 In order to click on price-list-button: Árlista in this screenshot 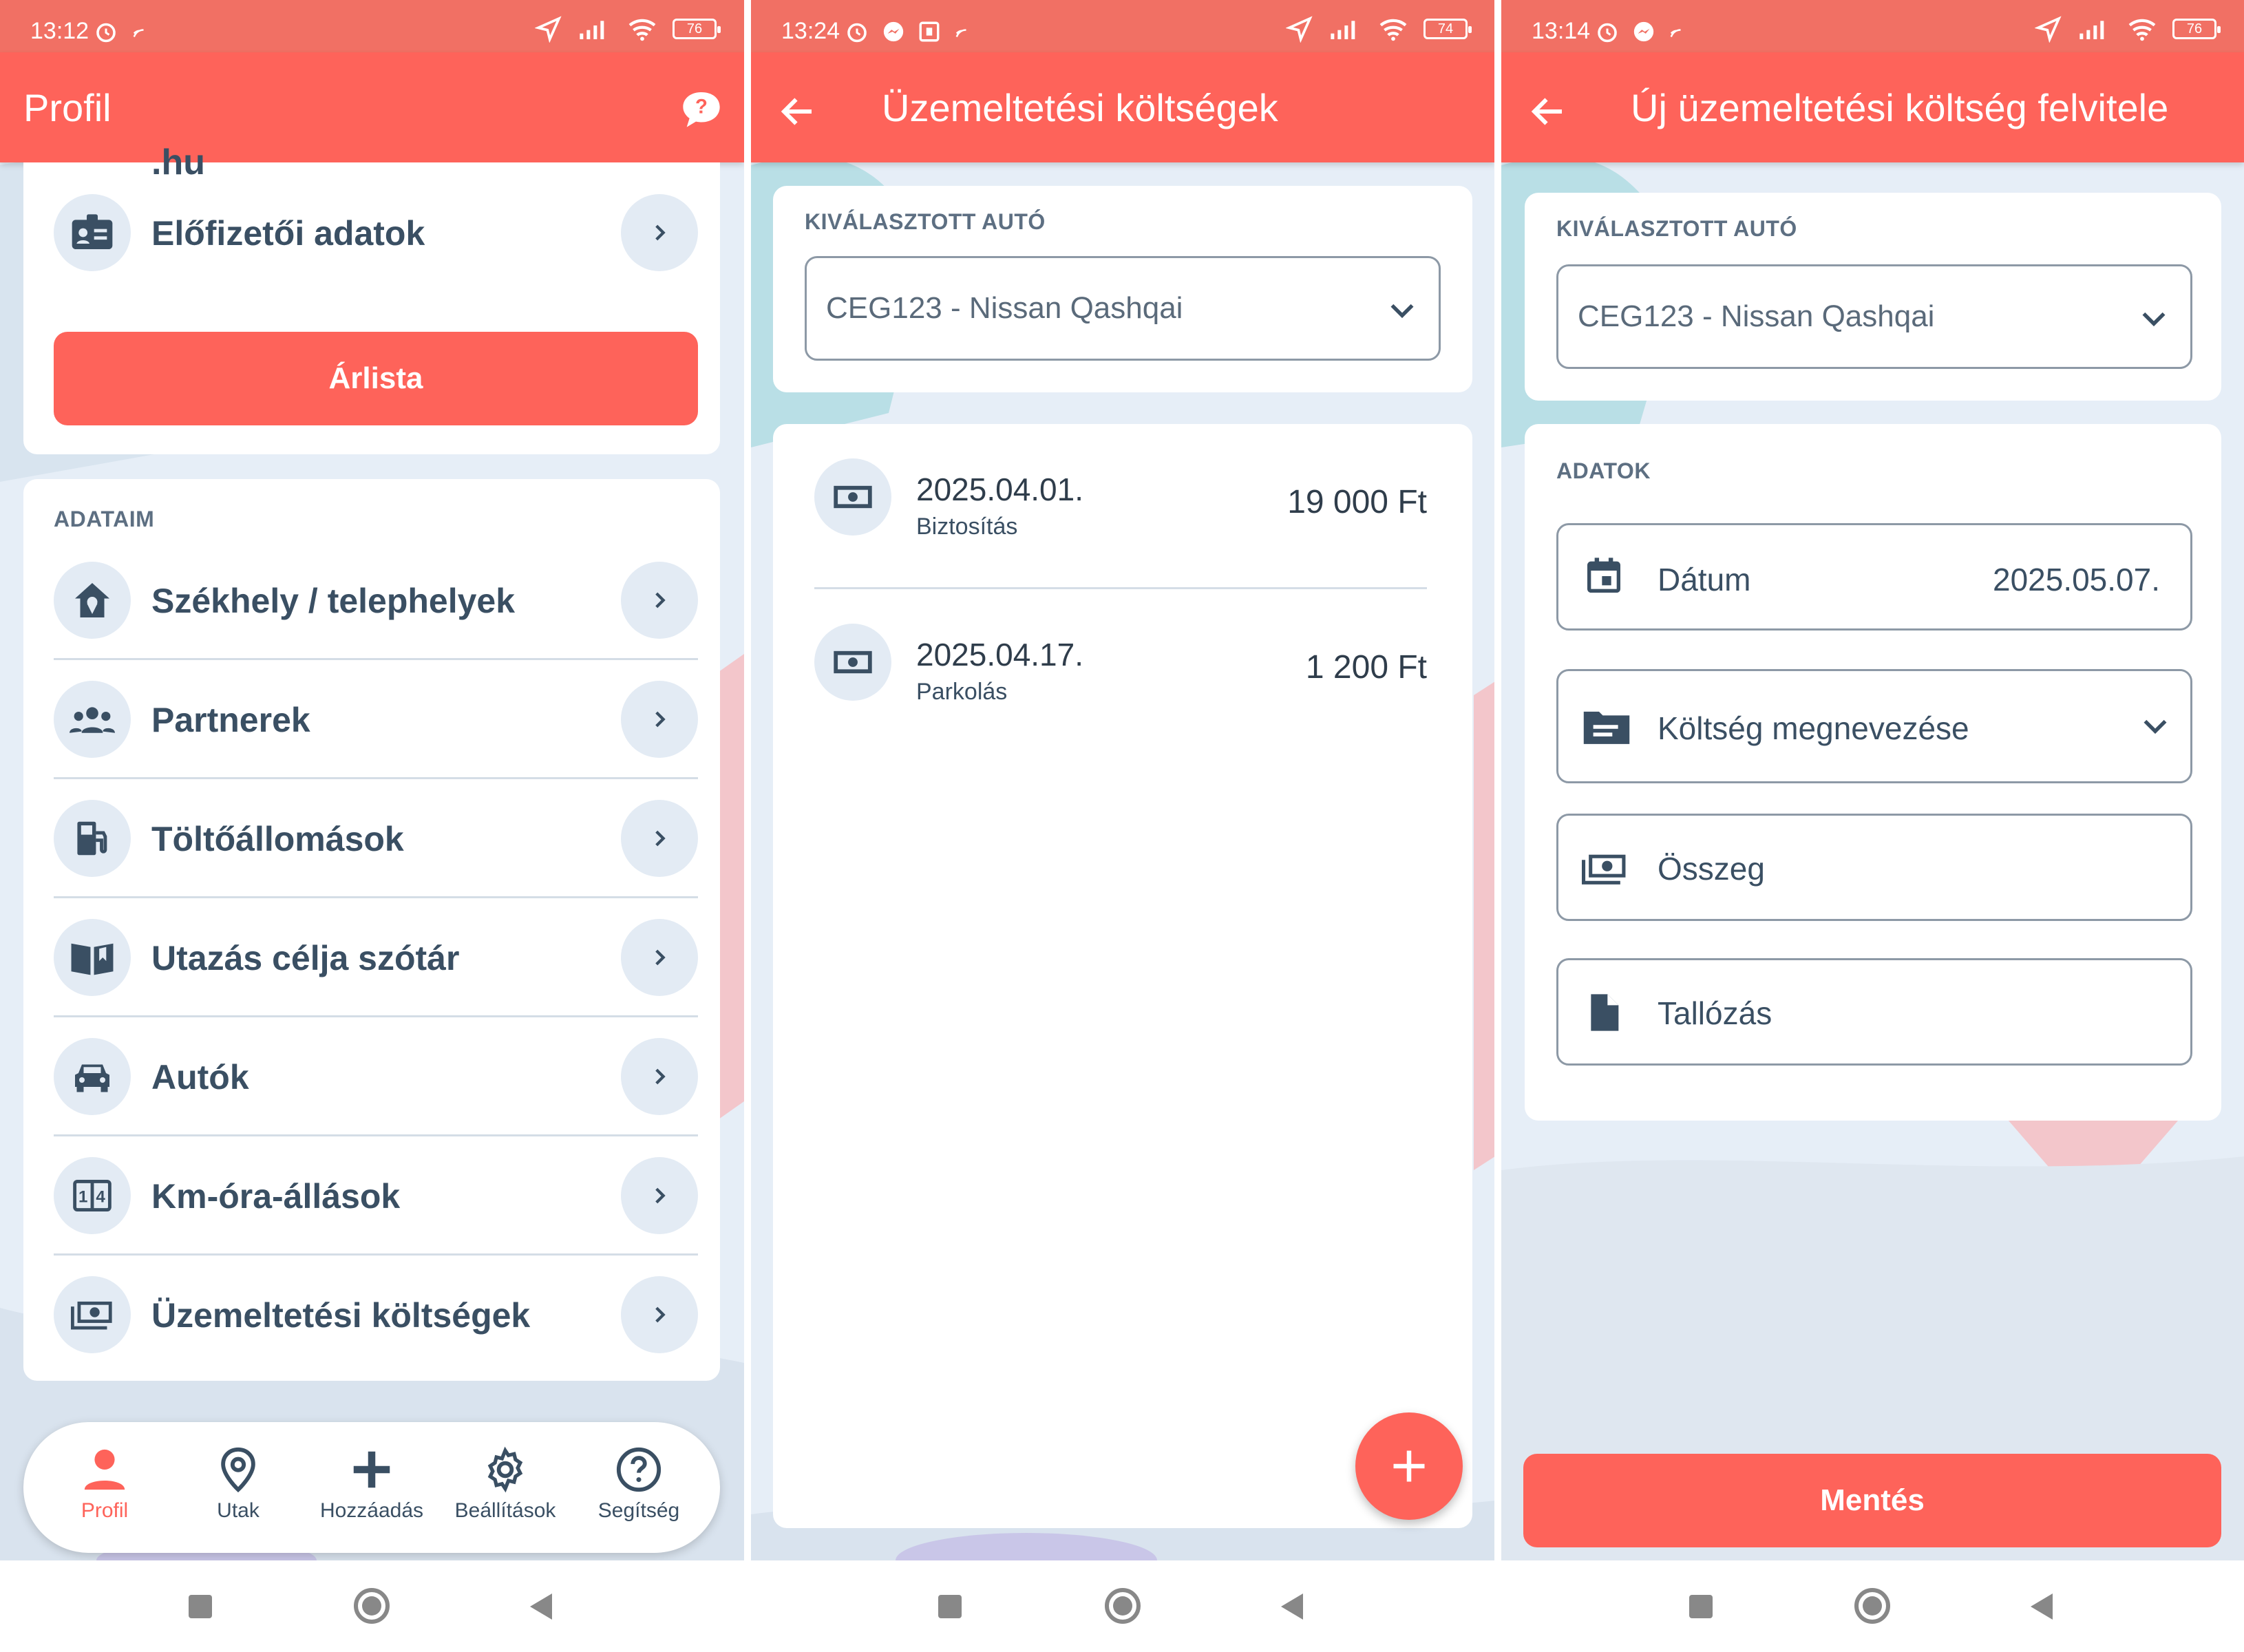, I will do `click(376, 378)`.